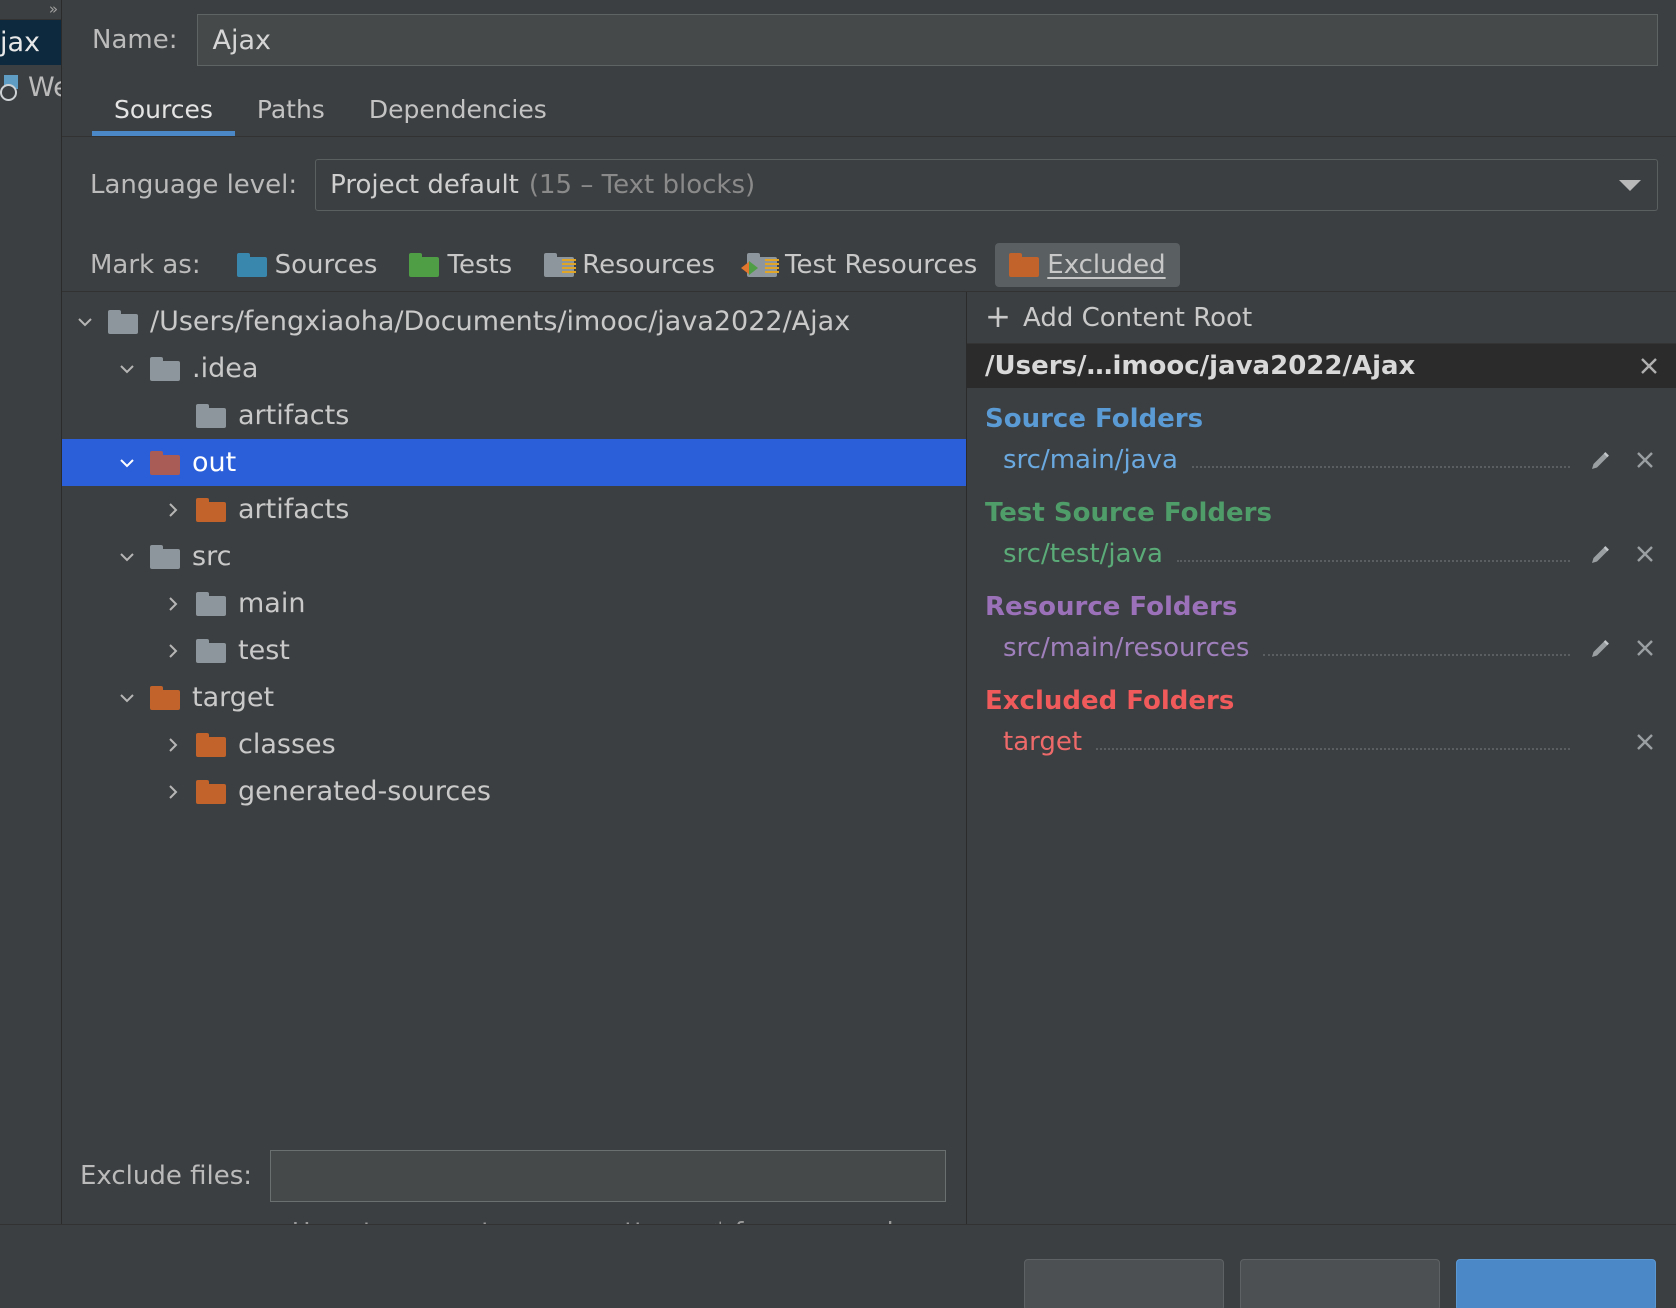  What do you see at coordinates (1330, 648) in the screenshot?
I see `resource-folder-row: src/main/resources` at bounding box center [1330, 648].